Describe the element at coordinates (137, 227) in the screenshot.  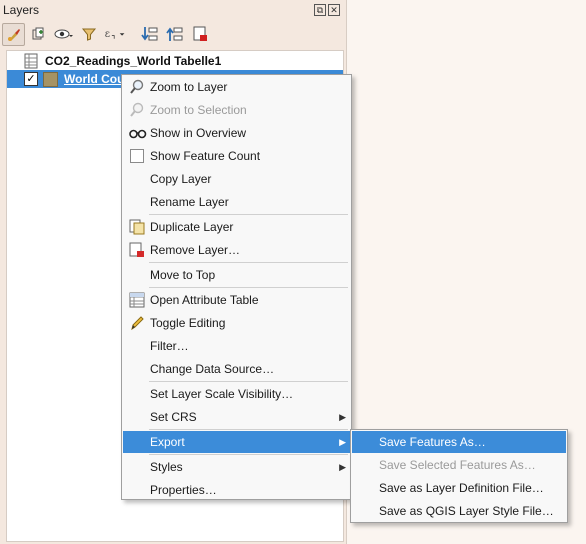
I see `duplicate-icon` at that location.